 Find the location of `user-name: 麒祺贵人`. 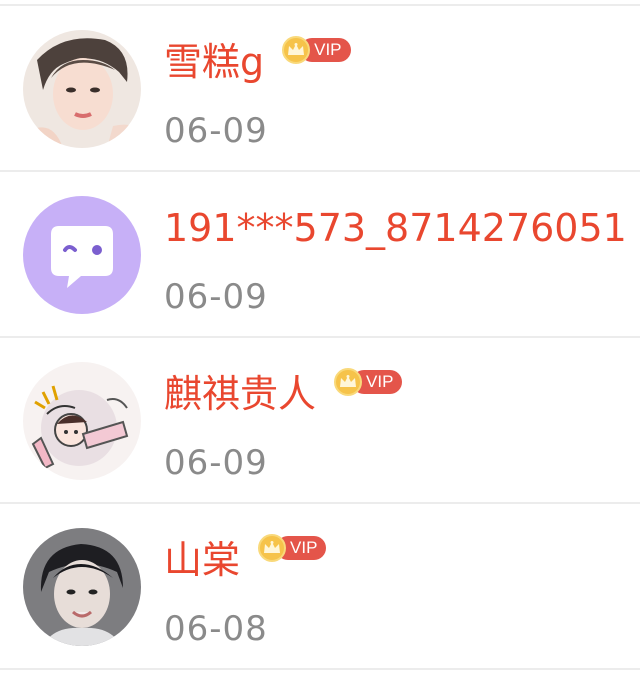

user-name: 麒祺贵人 is located at coordinates (240, 394).